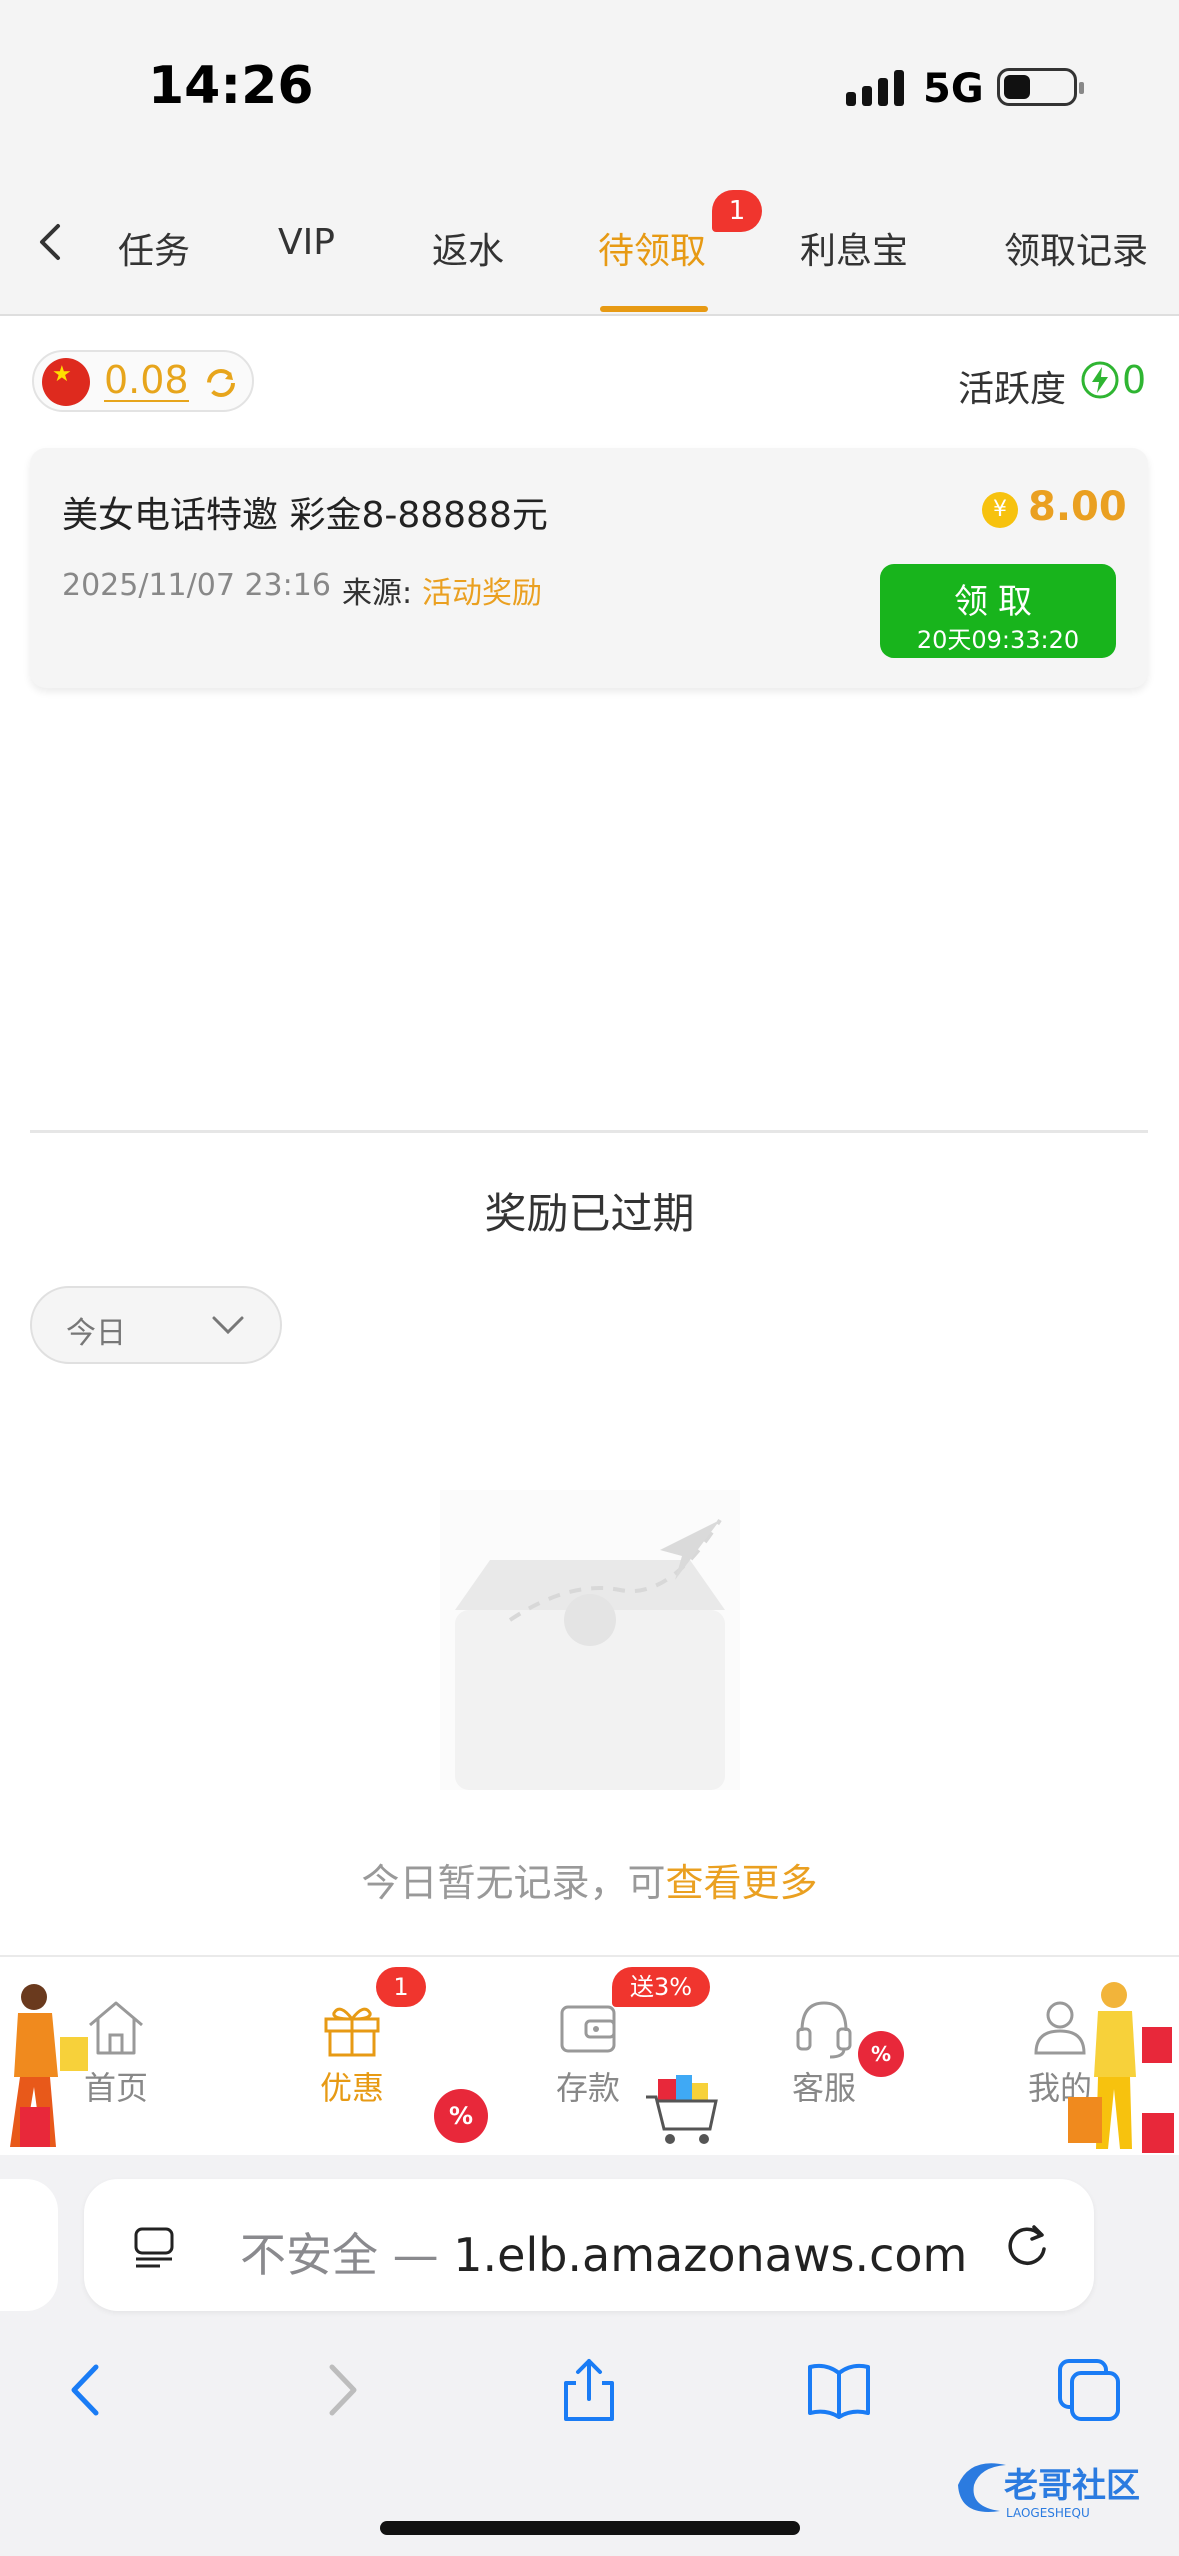  I want to click on promotions-badge: 1, so click(401, 1987).